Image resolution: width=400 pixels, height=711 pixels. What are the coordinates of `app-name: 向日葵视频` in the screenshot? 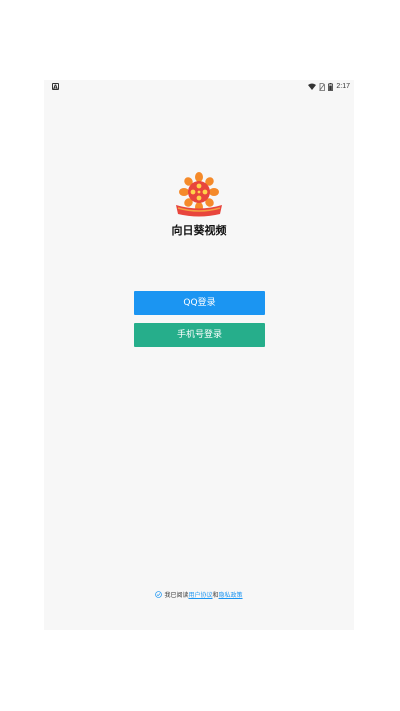 It's located at (199, 230).